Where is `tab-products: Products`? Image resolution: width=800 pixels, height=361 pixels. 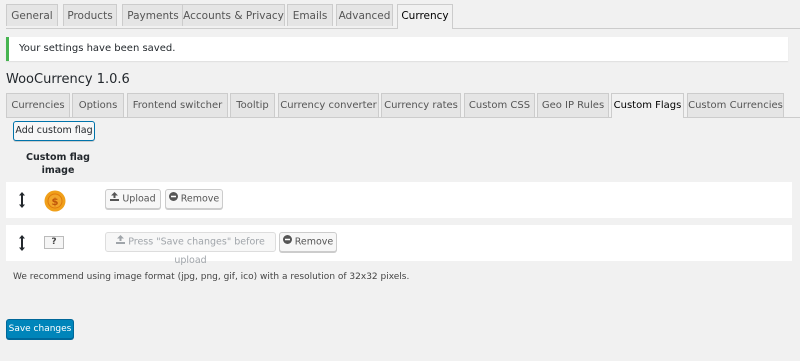
tab-products: Products is located at coordinates (90, 15).